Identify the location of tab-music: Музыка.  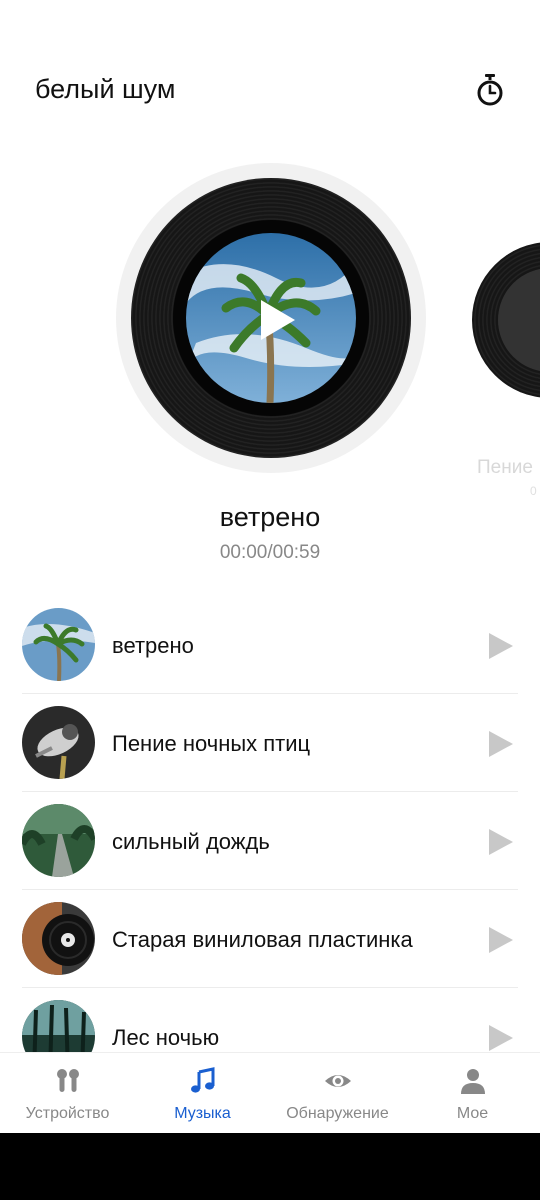
(202, 1093).